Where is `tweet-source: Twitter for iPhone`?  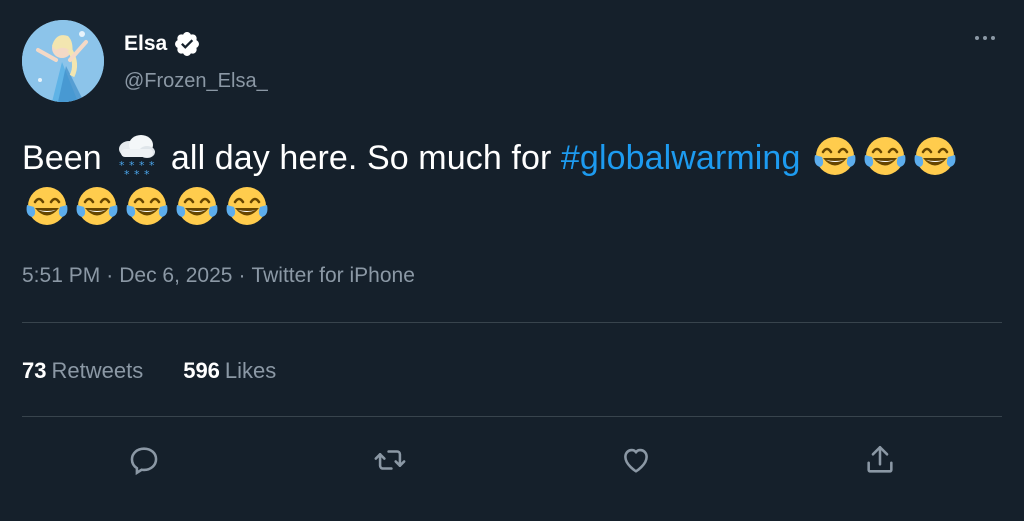 tweet-source: Twitter for iPhone is located at coordinates (332, 275).